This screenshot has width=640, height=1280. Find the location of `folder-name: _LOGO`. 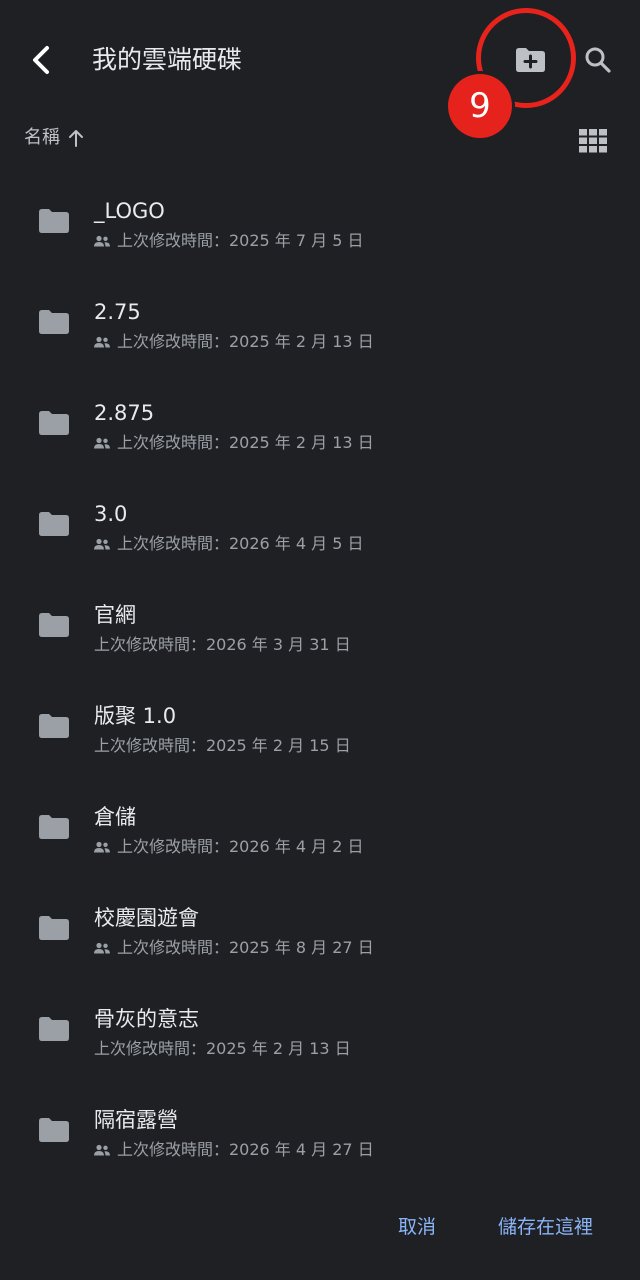

folder-name: _LOGO is located at coordinates (129, 211).